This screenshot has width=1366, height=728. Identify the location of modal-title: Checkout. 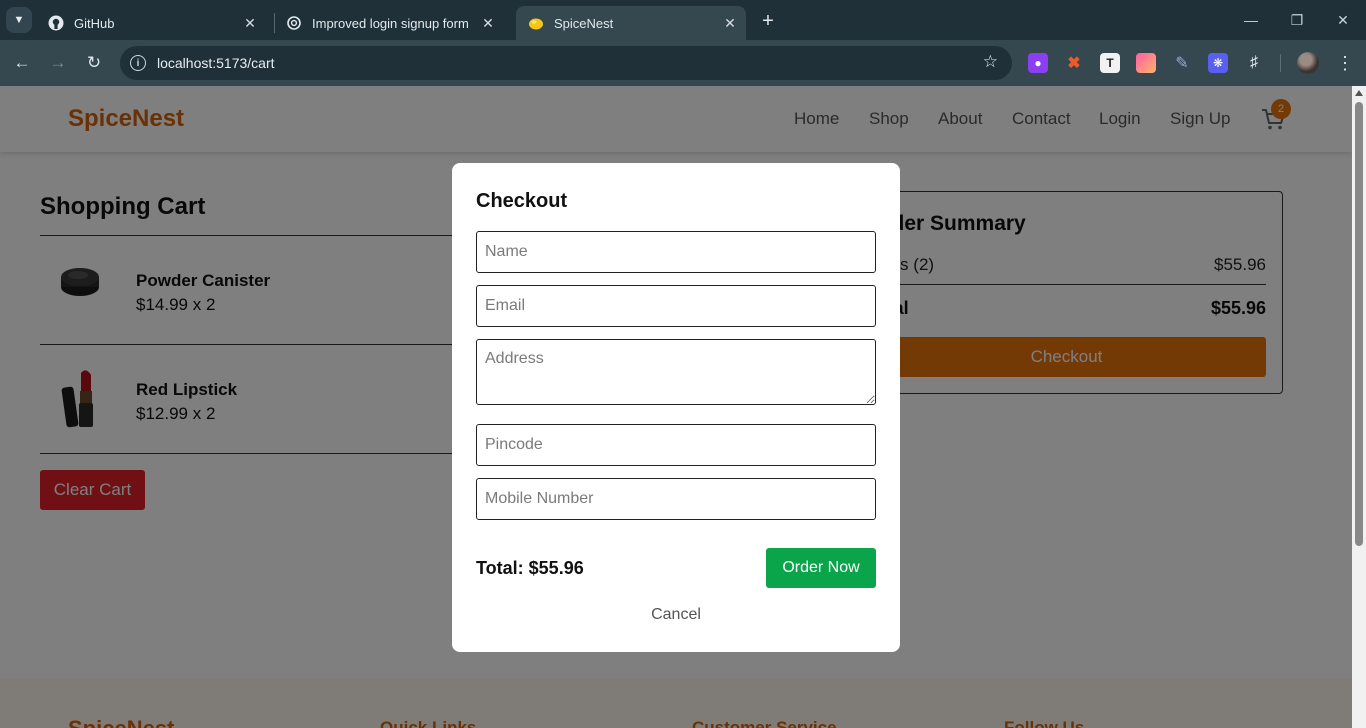
(522, 201).